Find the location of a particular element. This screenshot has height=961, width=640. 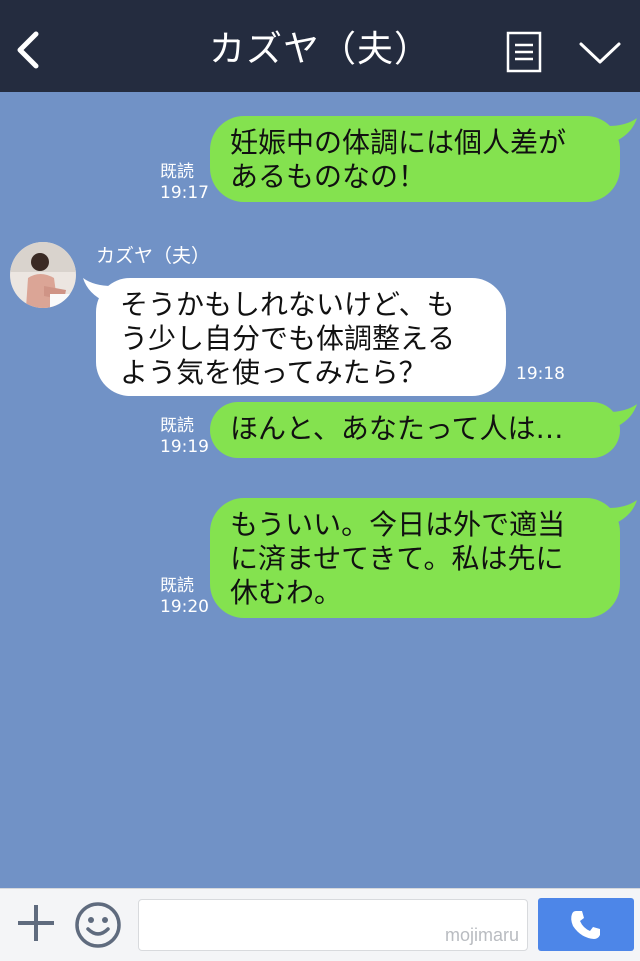

avatar is located at coordinates (43, 275).